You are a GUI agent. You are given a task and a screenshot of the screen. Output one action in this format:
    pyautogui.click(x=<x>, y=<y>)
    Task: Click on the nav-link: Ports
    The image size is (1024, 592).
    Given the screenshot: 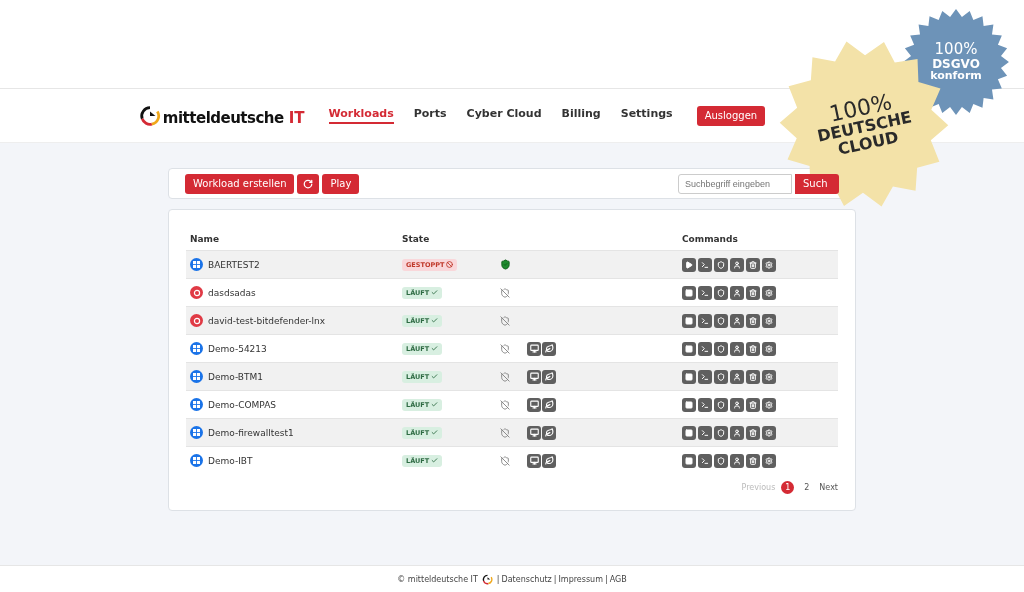 What is the action you would take?
    pyautogui.click(x=430, y=115)
    